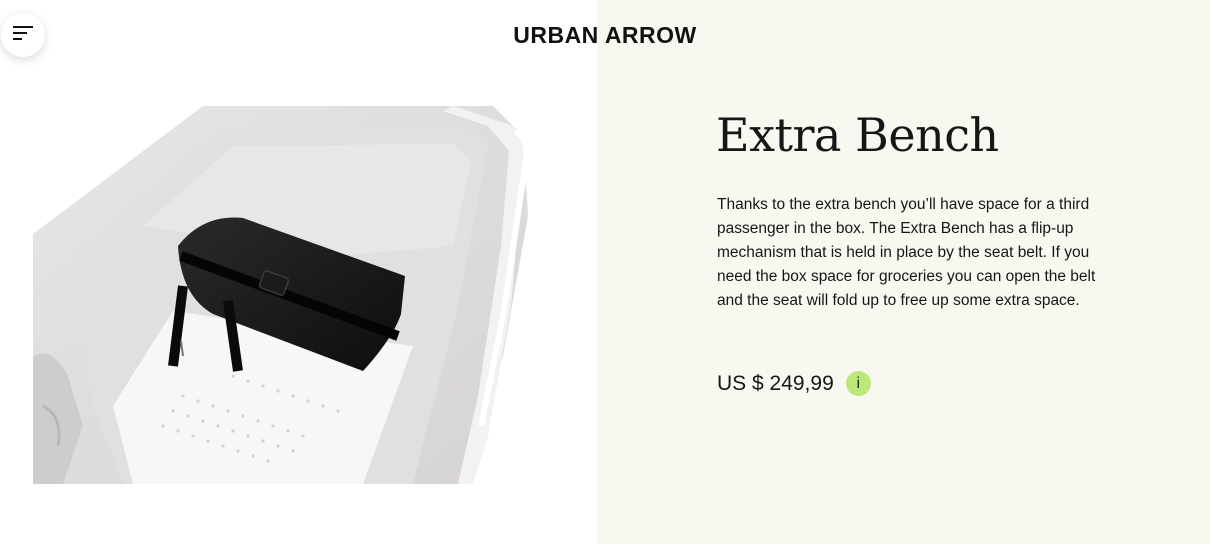 This screenshot has width=1210, height=554. I want to click on info-label: i, so click(858, 383).